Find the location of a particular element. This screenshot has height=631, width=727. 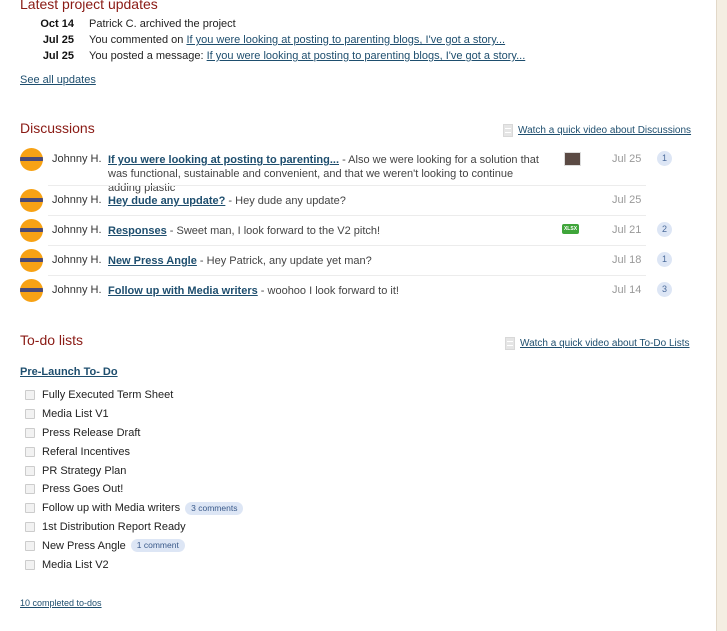

todo-label: Press Goes Out! is located at coordinates (82, 489).